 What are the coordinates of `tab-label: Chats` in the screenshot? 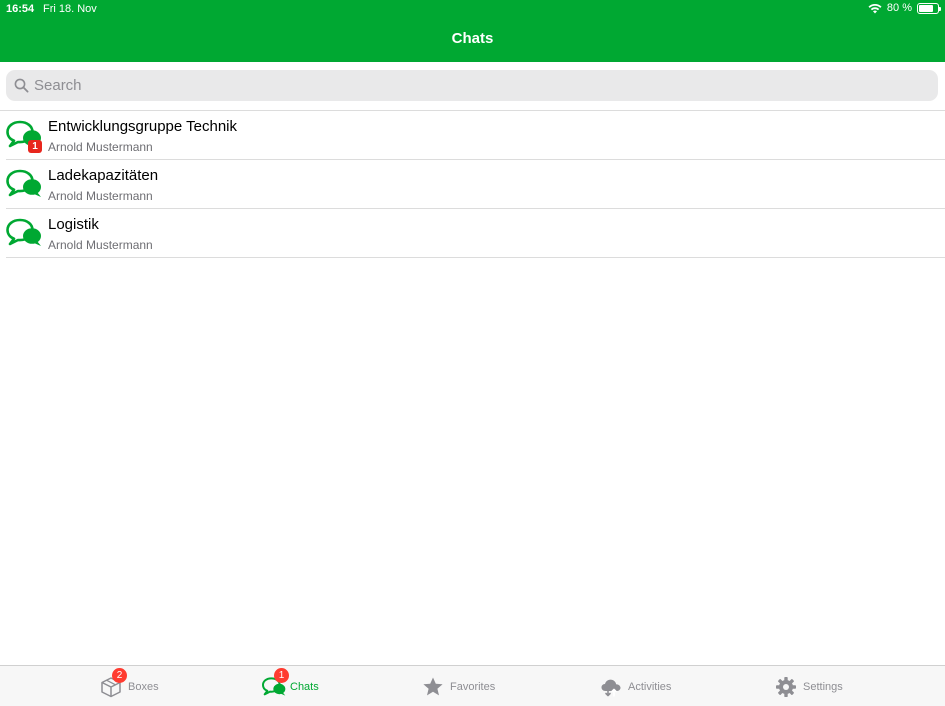 It's located at (304, 686).